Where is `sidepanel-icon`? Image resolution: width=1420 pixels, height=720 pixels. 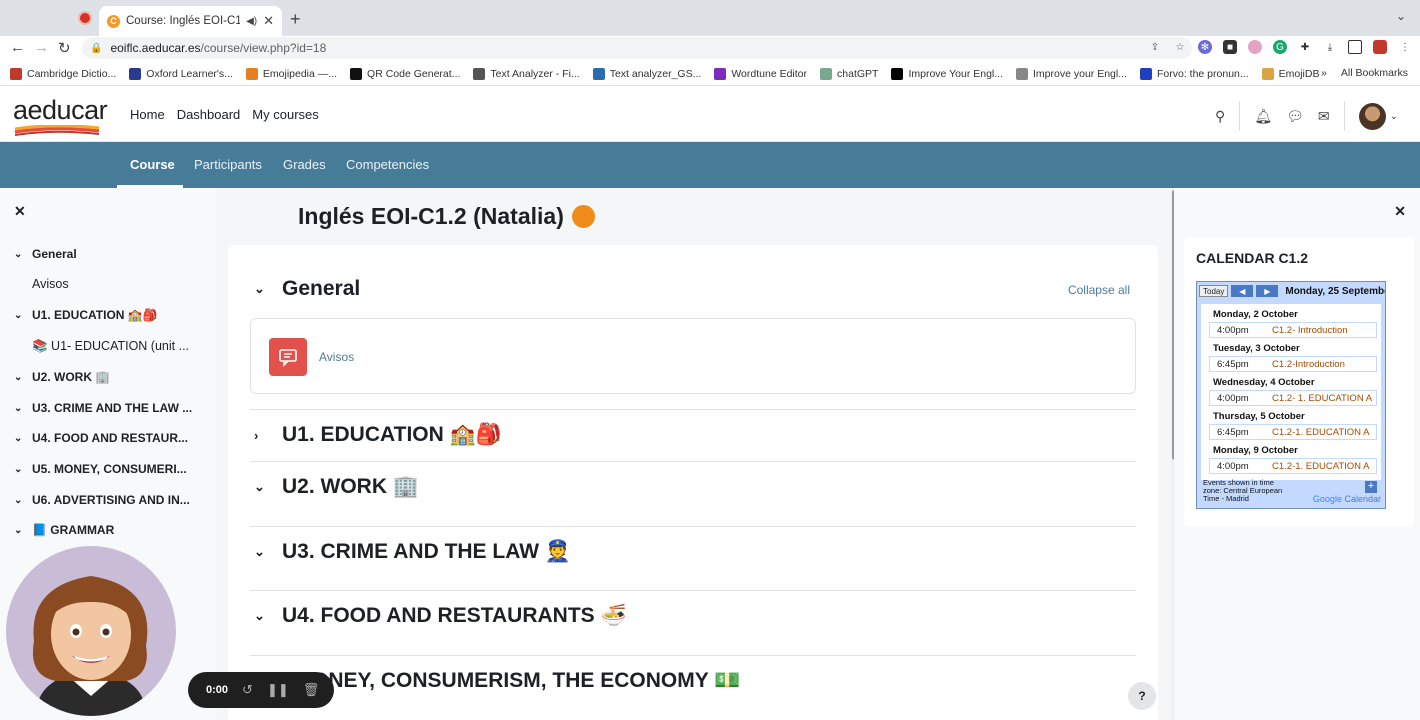 sidepanel-icon is located at coordinates (1355, 47).